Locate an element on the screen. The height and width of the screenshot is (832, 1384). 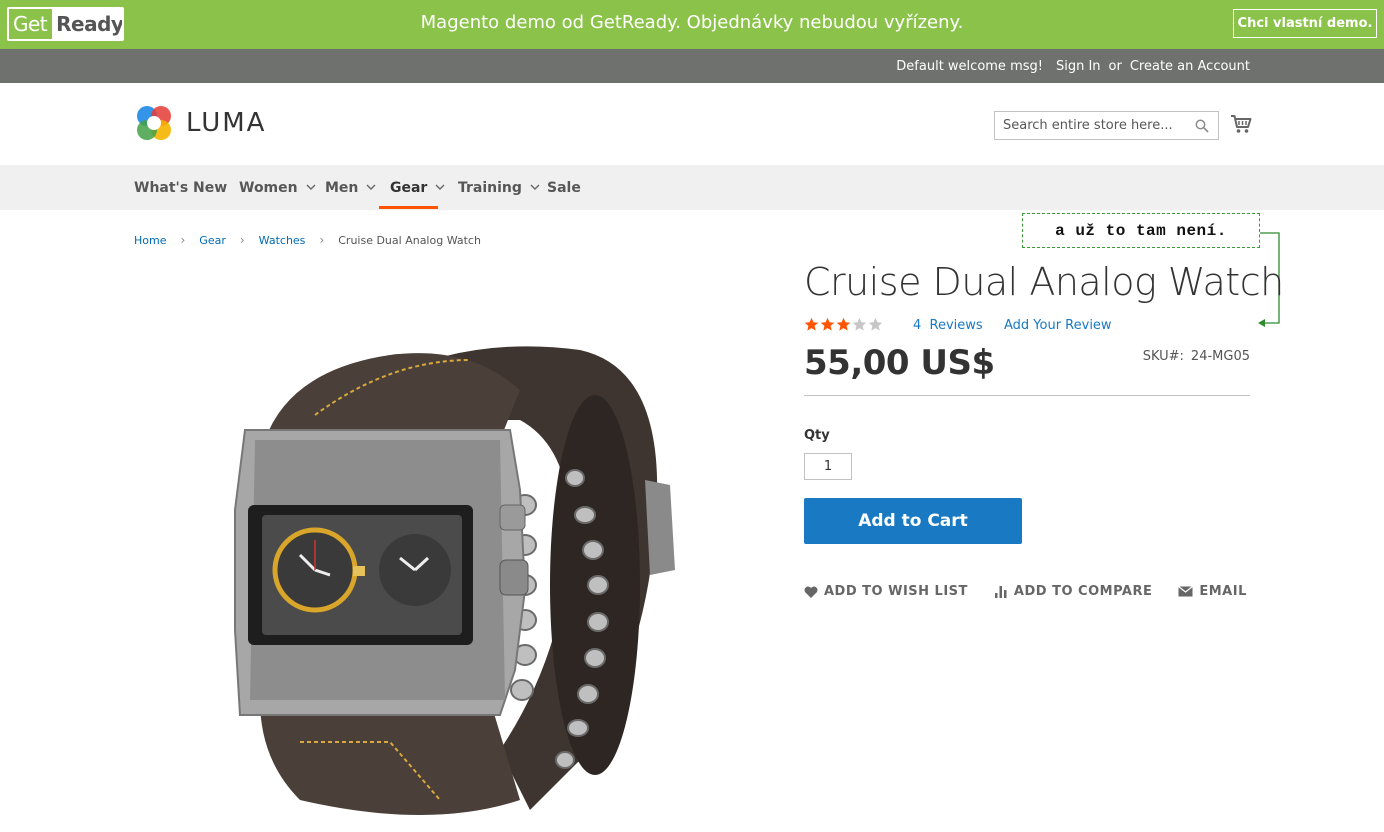
breadcrumb-current: Cruise Dual Analog Watch is located at coordinates (409, 240).